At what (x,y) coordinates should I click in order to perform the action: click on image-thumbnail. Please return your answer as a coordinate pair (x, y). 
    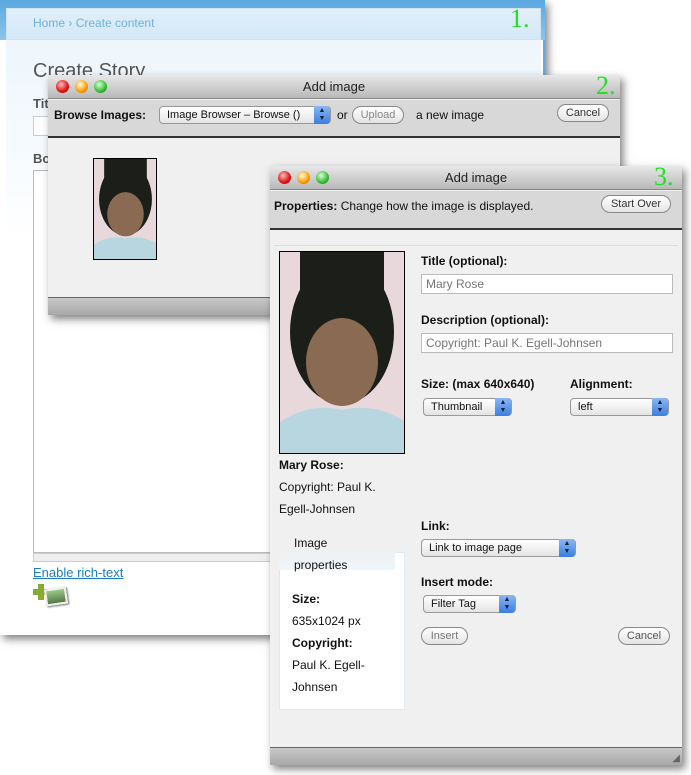
    Looking at the image, I should click on (125, 209).